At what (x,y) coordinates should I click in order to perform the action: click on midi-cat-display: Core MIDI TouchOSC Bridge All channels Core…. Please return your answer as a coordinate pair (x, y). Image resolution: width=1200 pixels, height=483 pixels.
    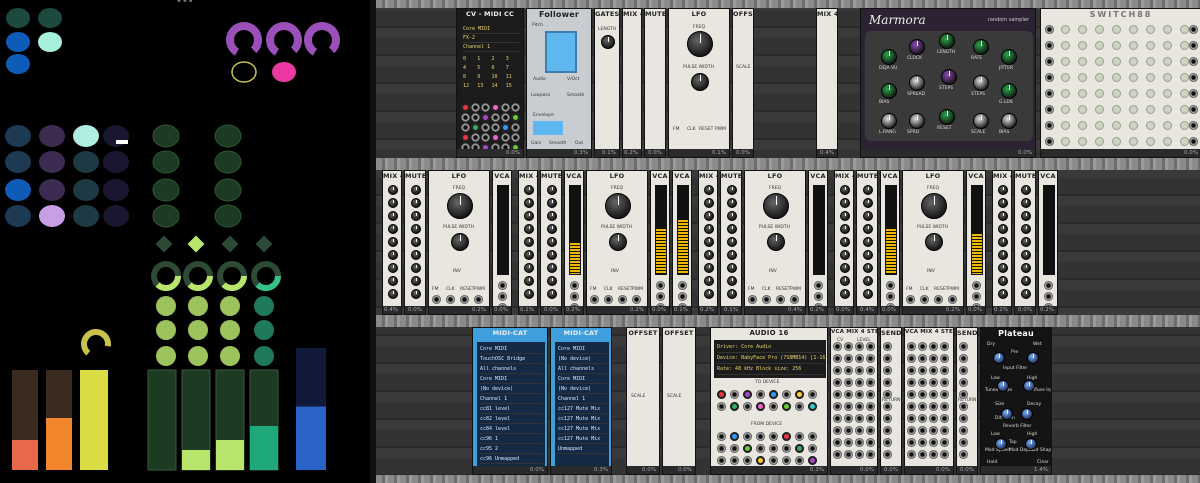
    Looking at the image, I should click on (511, 404).